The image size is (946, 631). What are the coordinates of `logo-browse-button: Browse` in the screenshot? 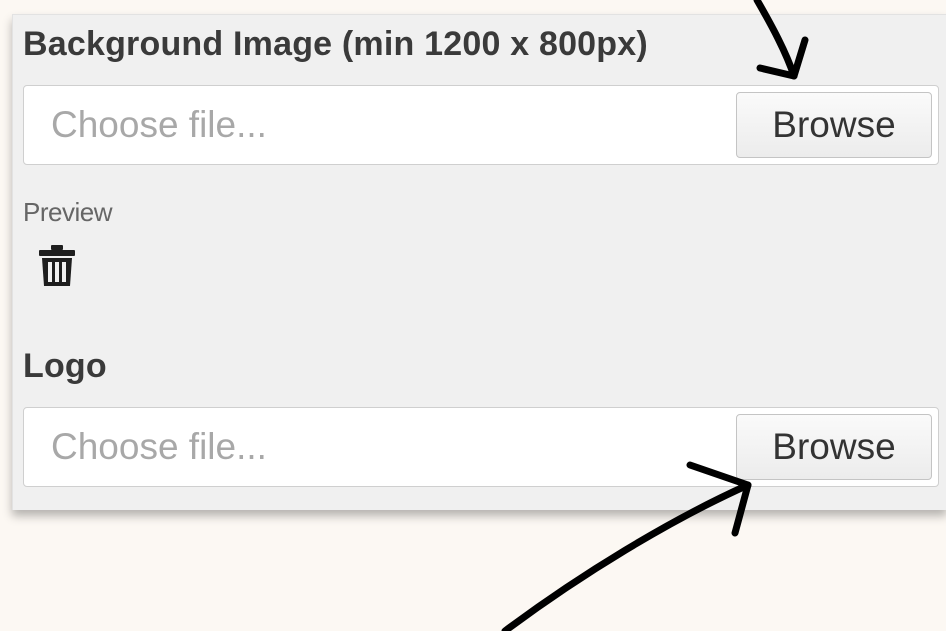 It's located at (834, 447).